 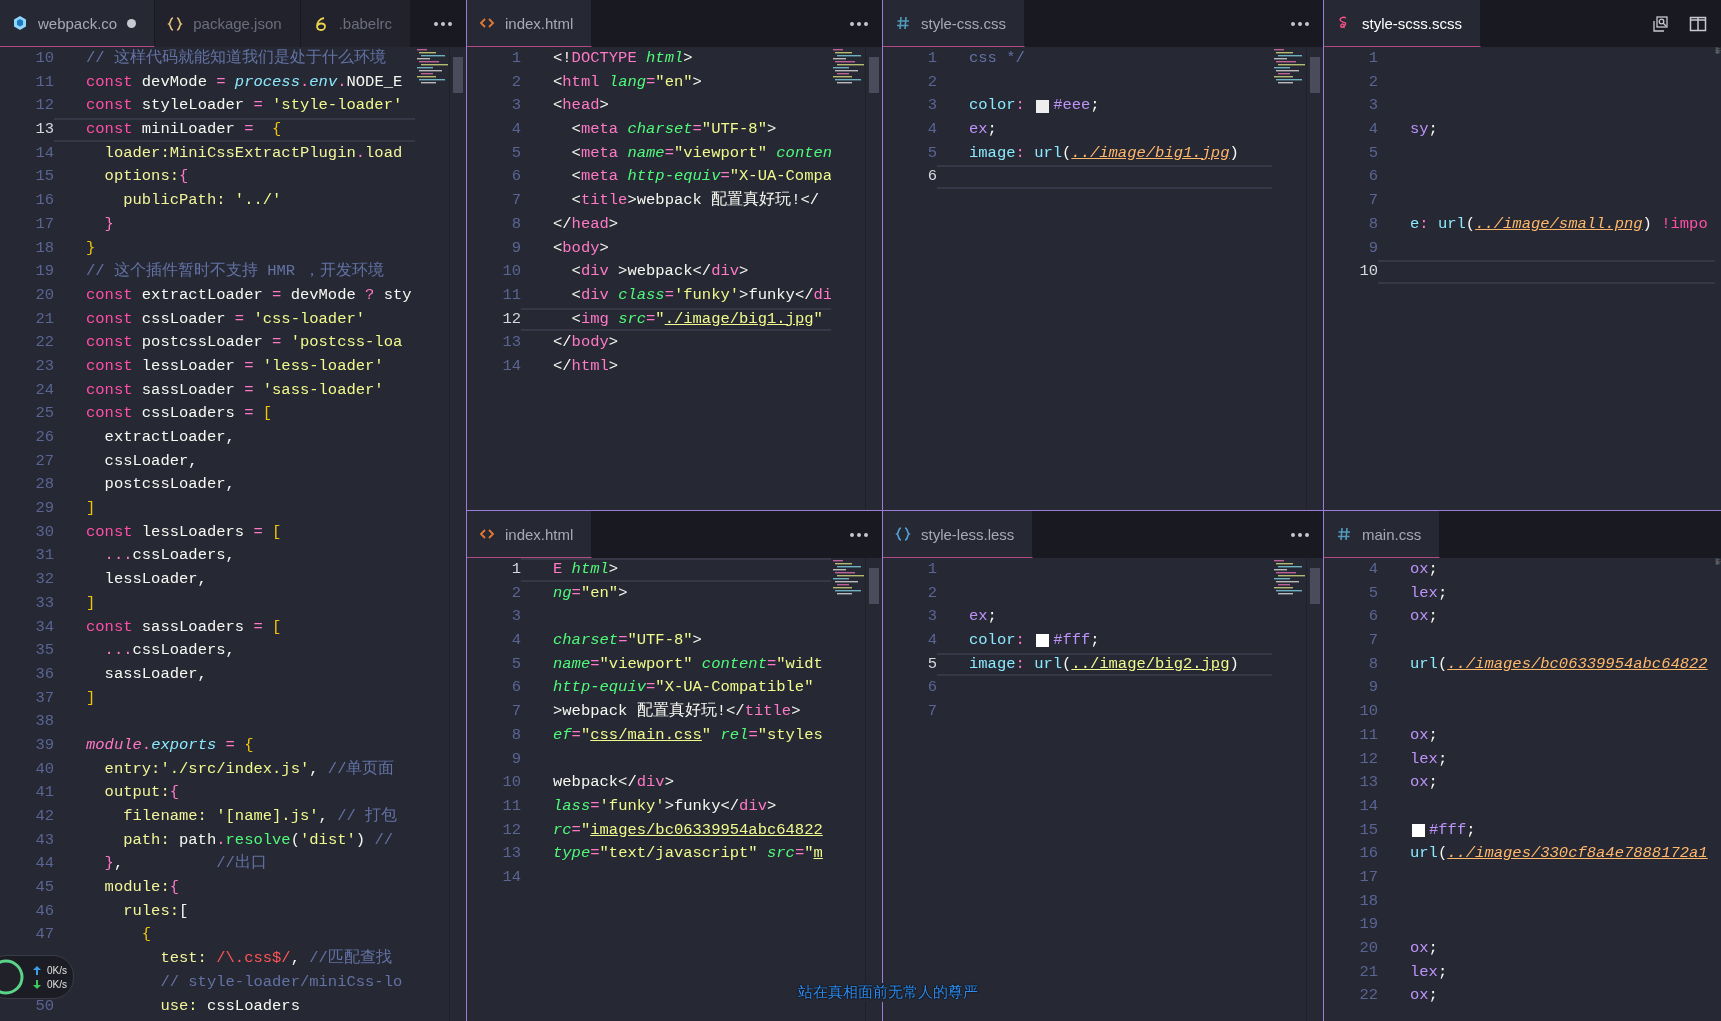 What do you see at coordinates (236, 58) in the screenshot?
I see `code-line: // 这样代码就能知道我们是处于什么环境` at bounding box center [236, 58].